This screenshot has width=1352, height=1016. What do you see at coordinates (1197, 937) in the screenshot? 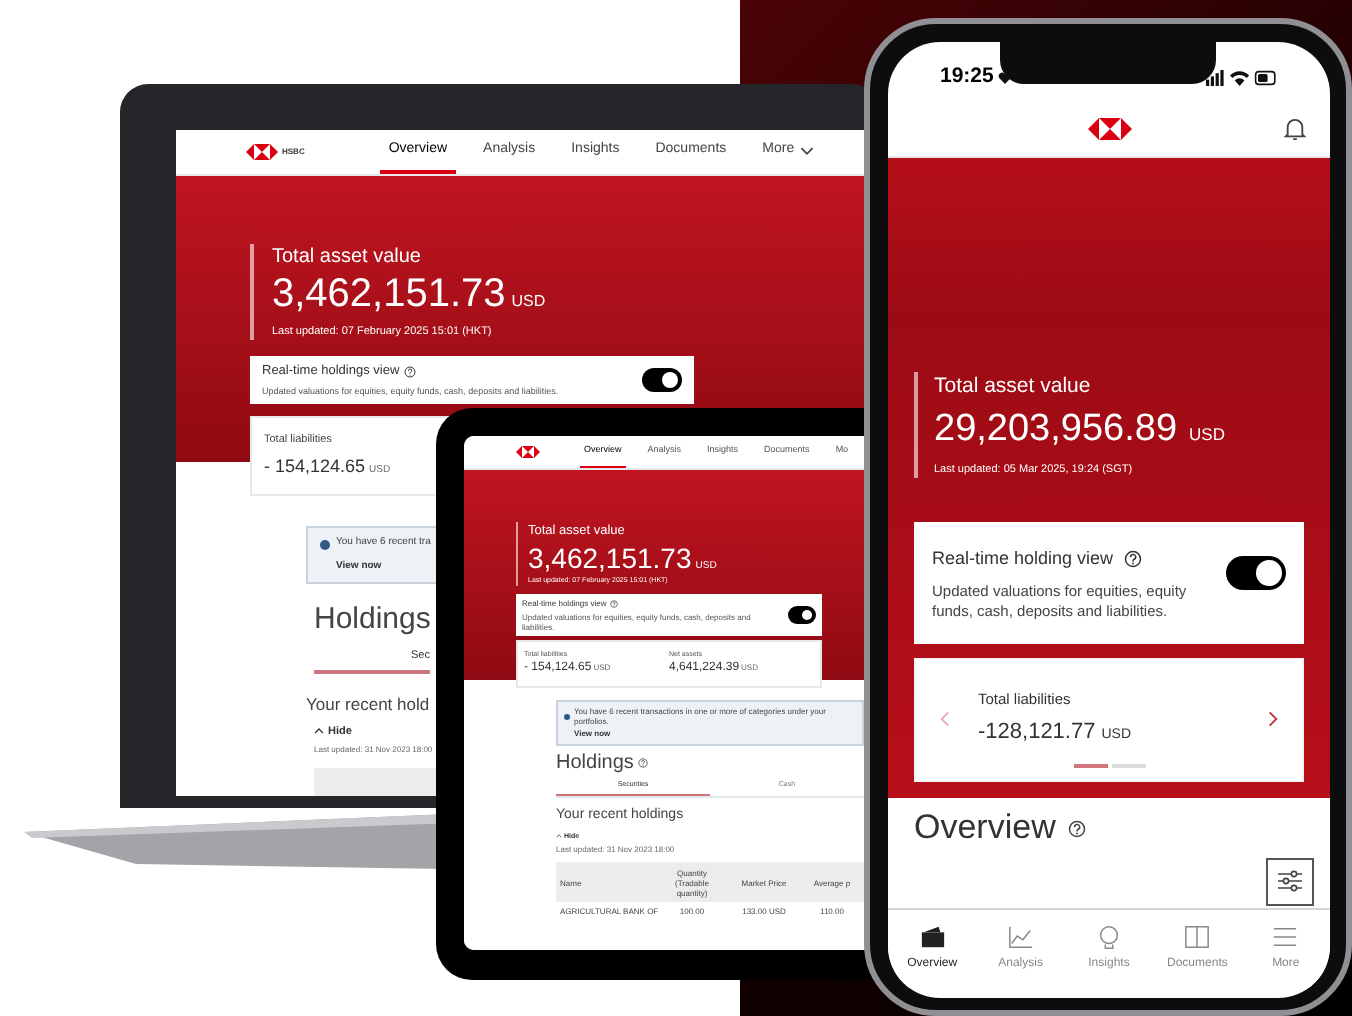
I see `book-icon` at bounding box center [1197, 937].